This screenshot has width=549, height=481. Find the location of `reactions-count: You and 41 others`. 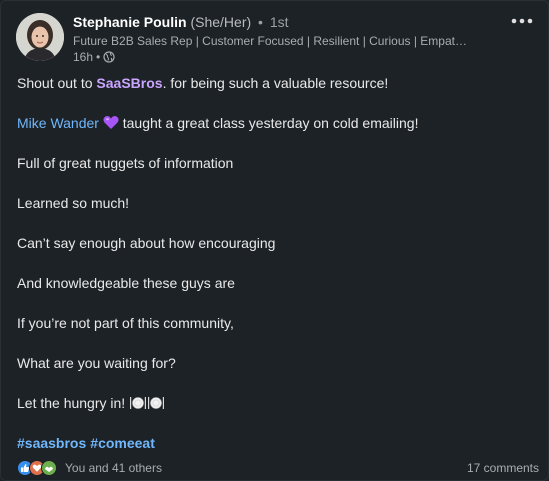

reactions-count: You and 41 others is located at coordinates (113, 468).